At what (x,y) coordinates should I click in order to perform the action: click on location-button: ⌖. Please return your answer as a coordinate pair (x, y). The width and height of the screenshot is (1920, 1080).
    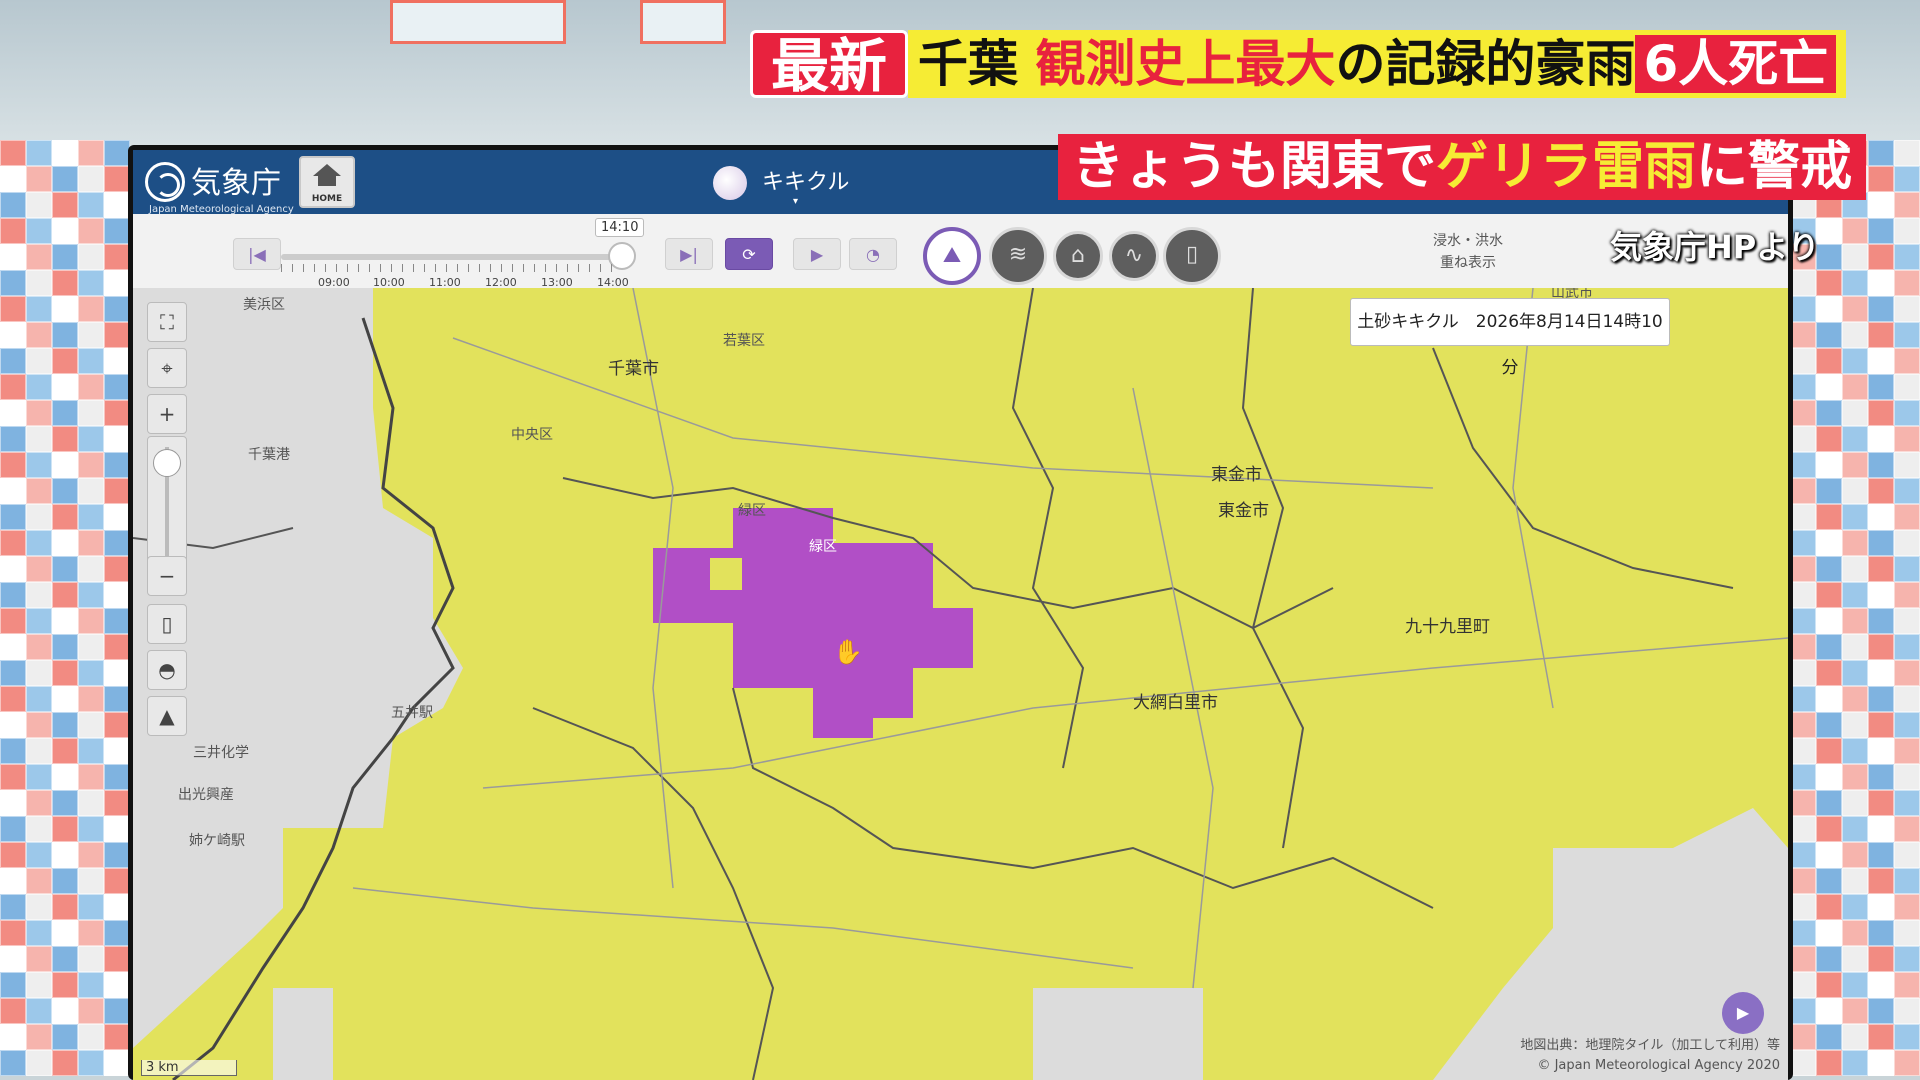
    Looking at the image, I should click on (167, 368).